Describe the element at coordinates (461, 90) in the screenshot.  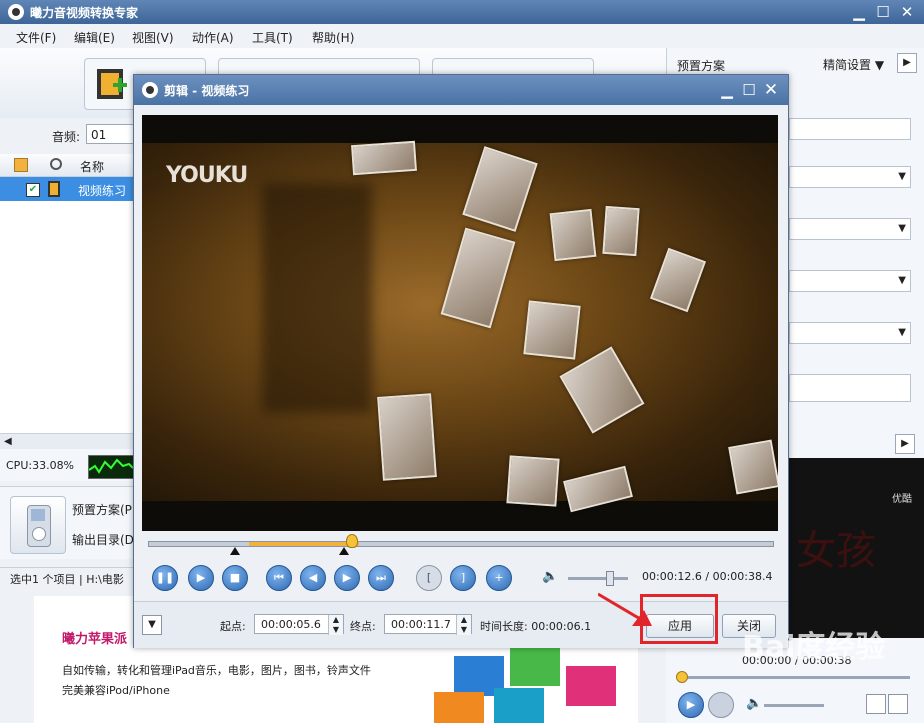
I see `dialog-titlebar: 剪辑 - 视频练习 ▁ ☐ ✕` at that location.